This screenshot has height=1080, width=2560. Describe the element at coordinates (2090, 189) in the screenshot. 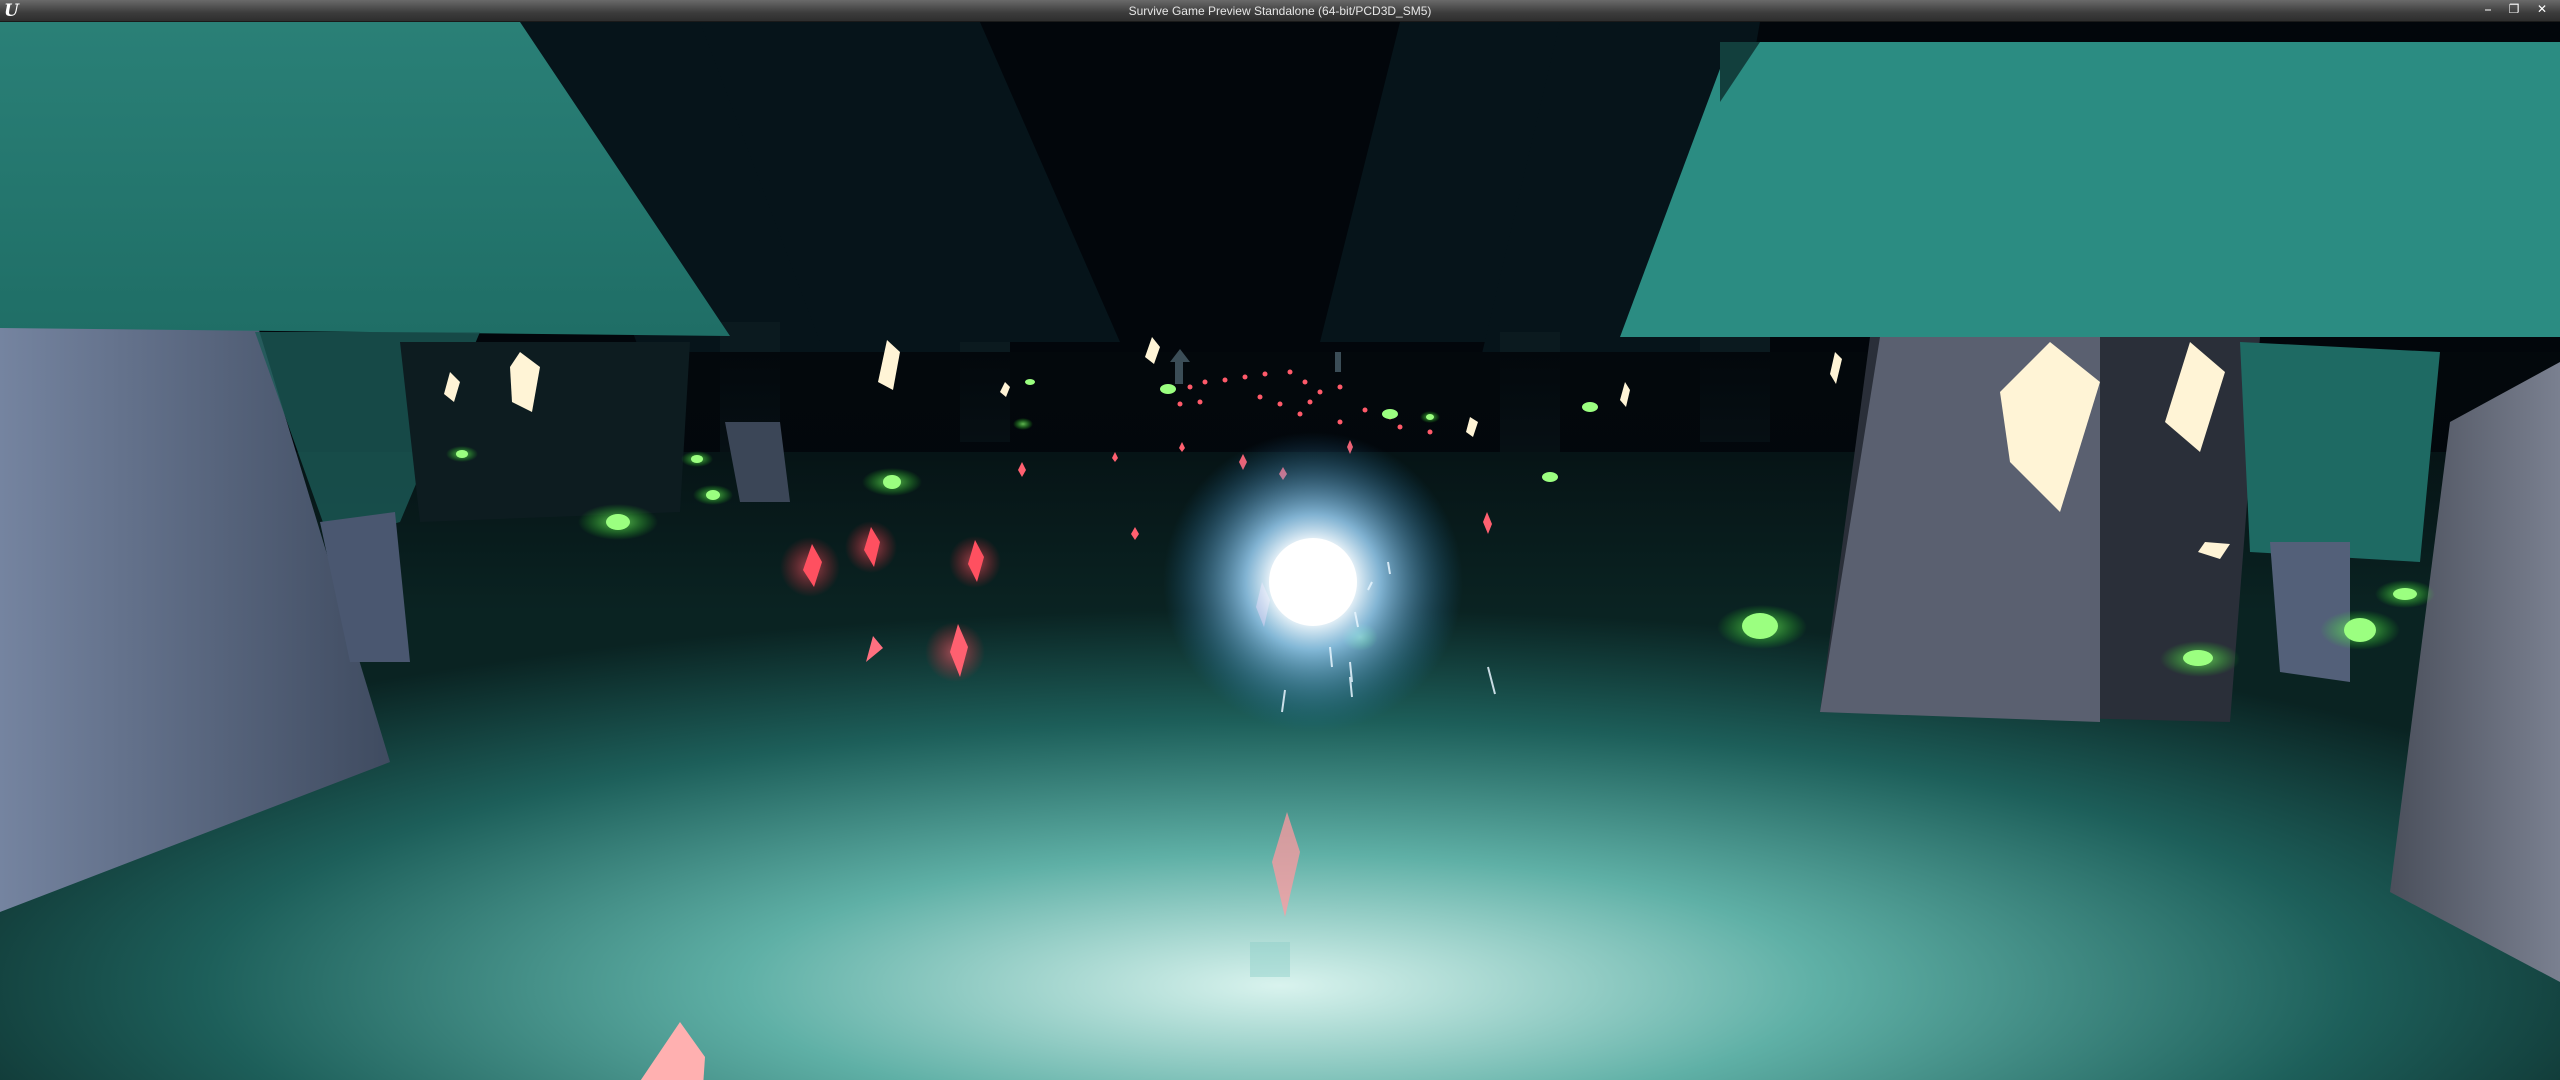

I see `tree-canopy` at that location.